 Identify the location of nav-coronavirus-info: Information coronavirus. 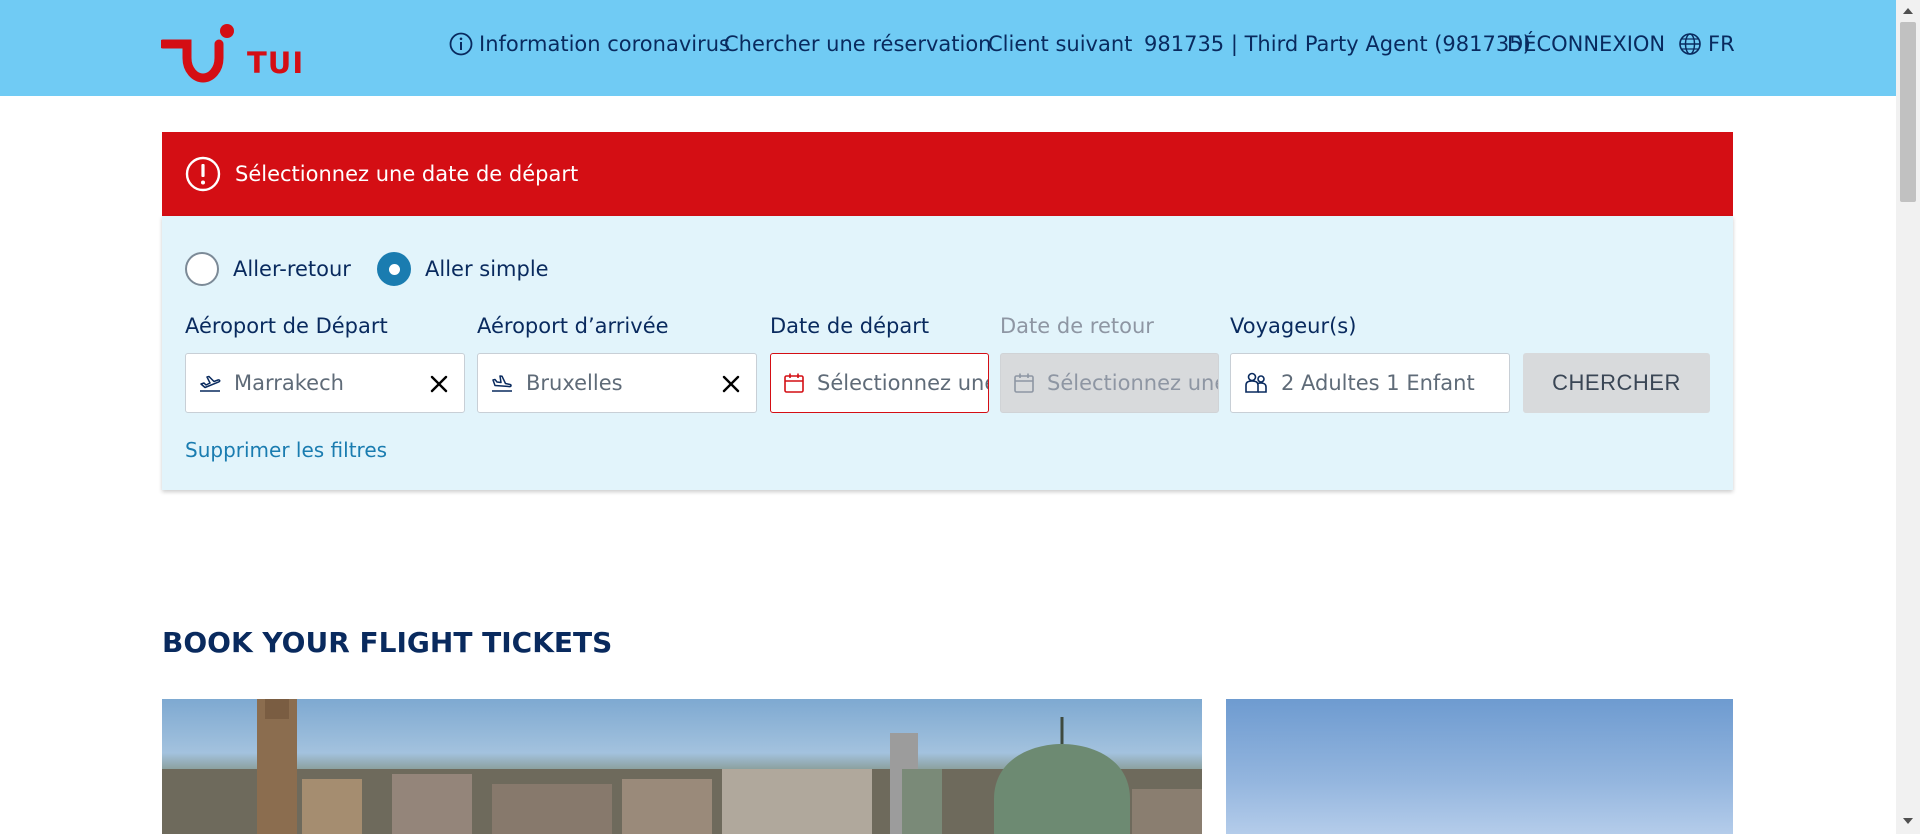
(589, 44).